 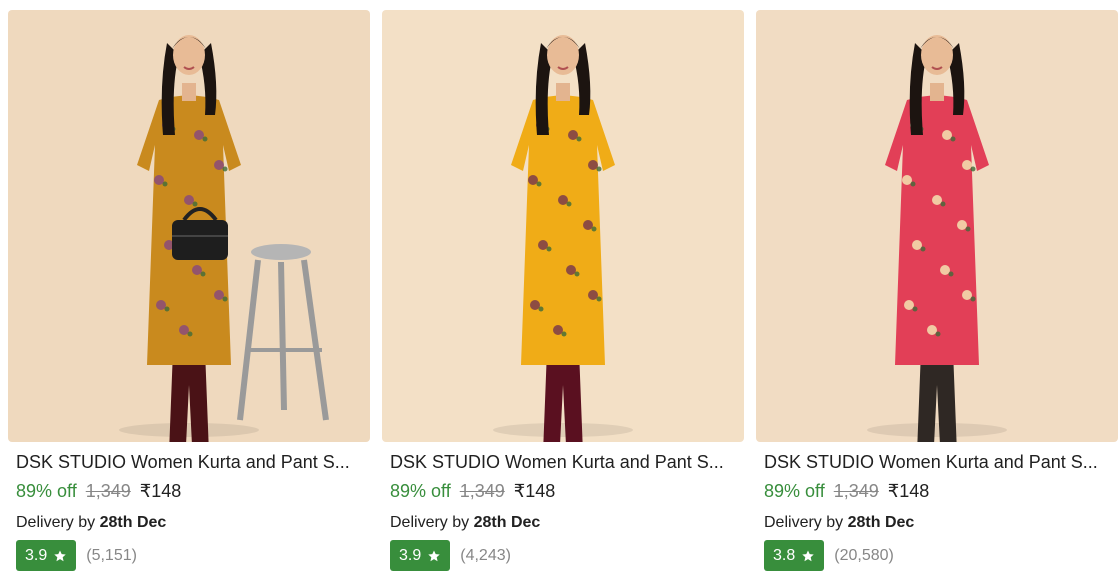 I want to click on rating-count: (4,243), so click(x=485, y=555).